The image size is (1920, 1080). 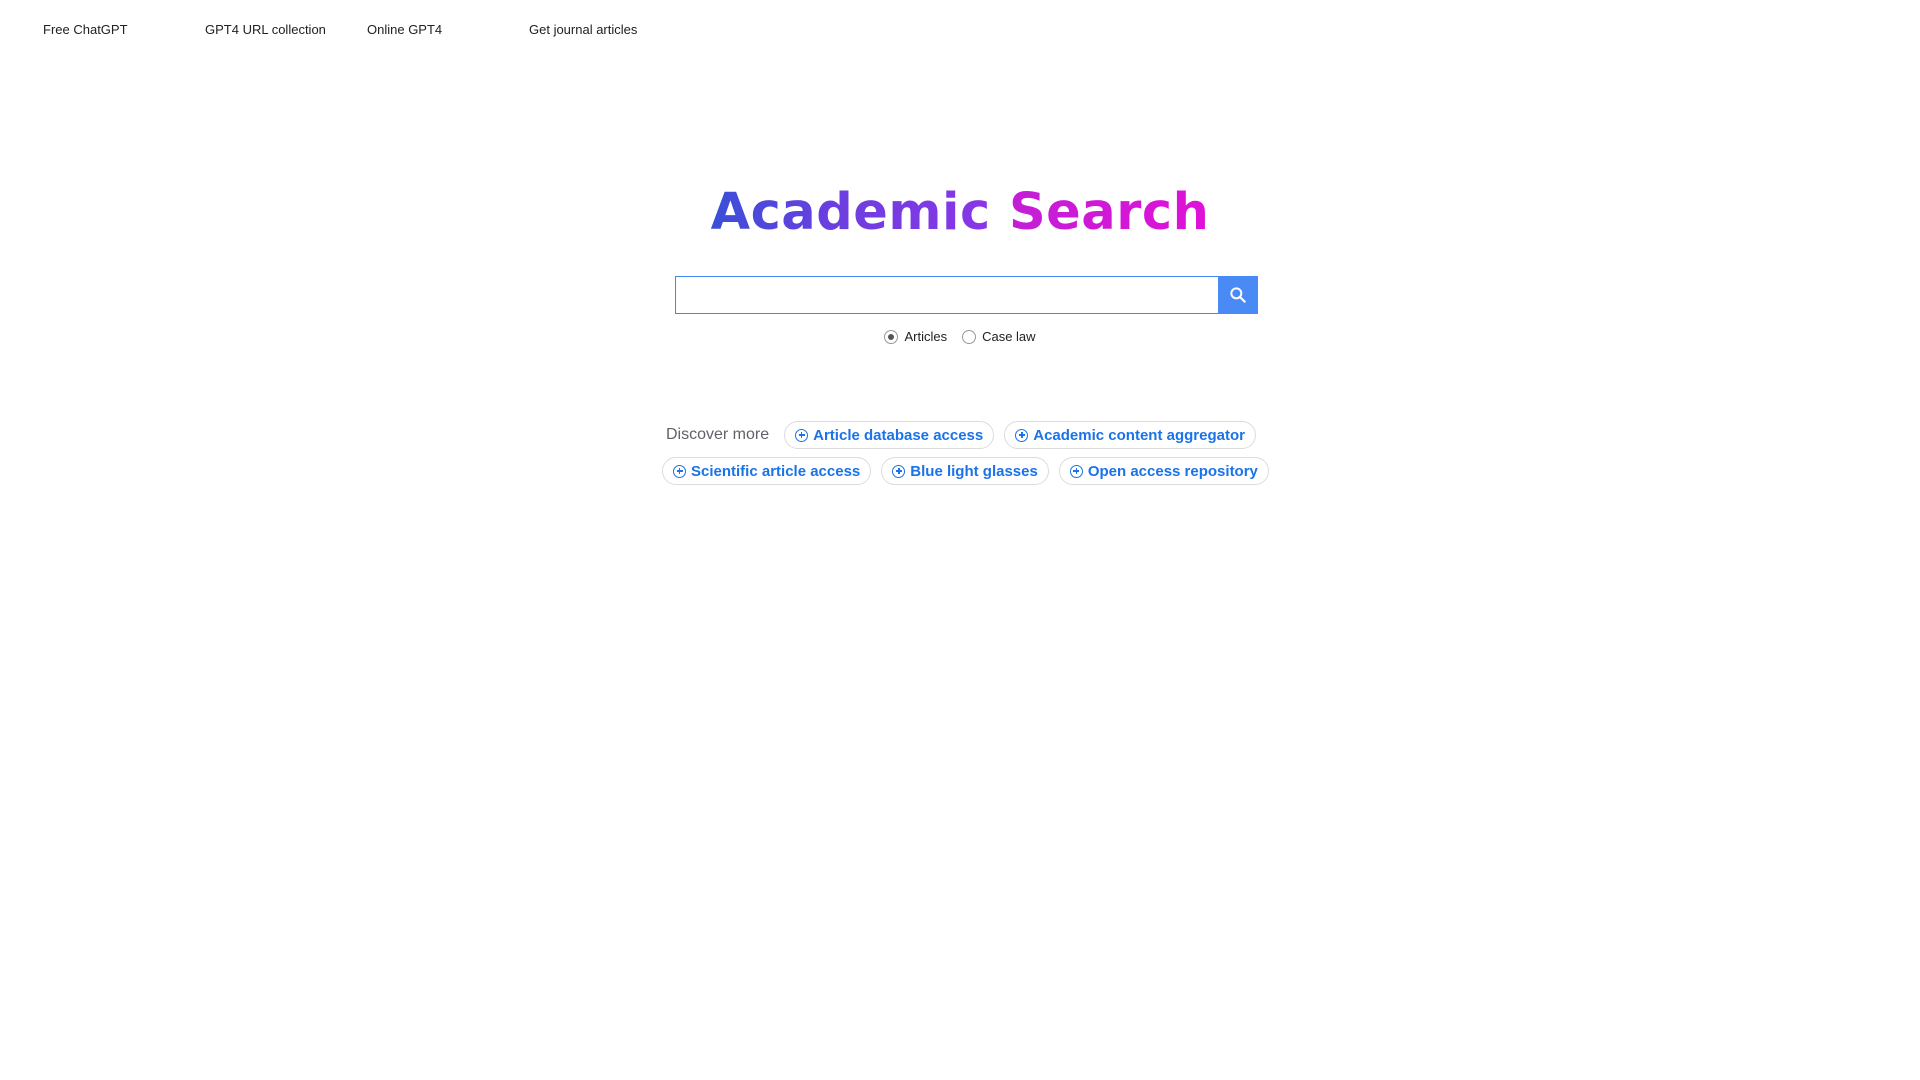 I want to click on chip-label: Open access repository, so click(x=1172, y=471).